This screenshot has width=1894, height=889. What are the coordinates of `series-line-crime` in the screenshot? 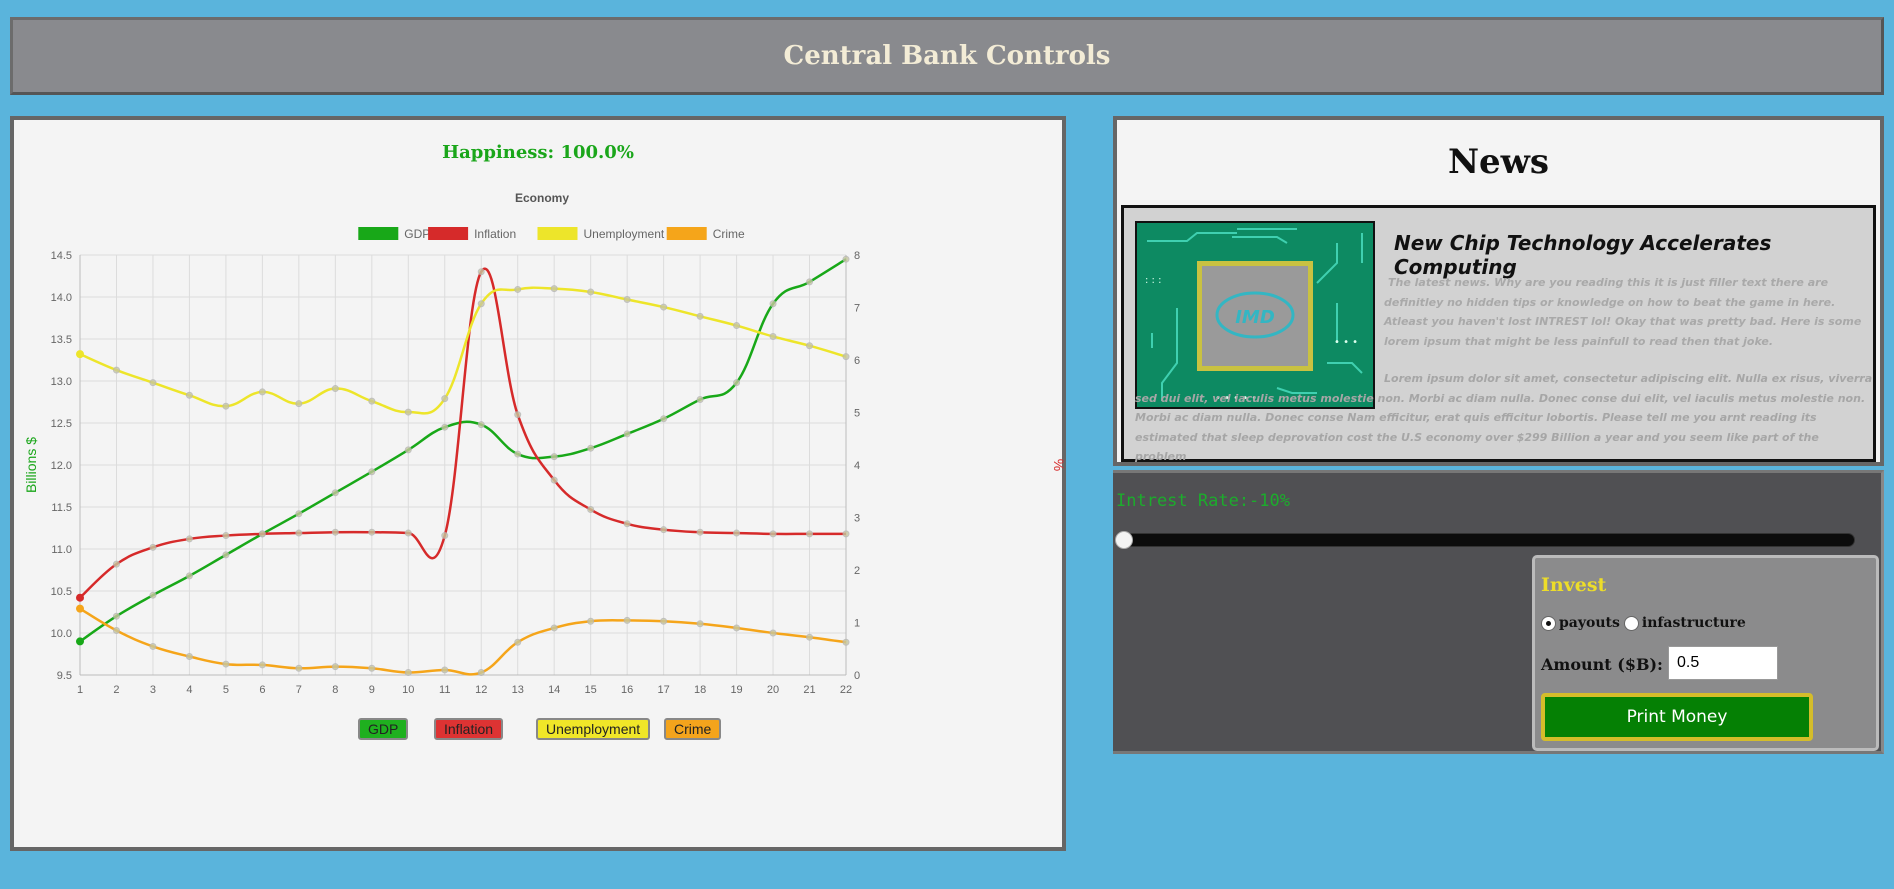 It's located at (463, 641).